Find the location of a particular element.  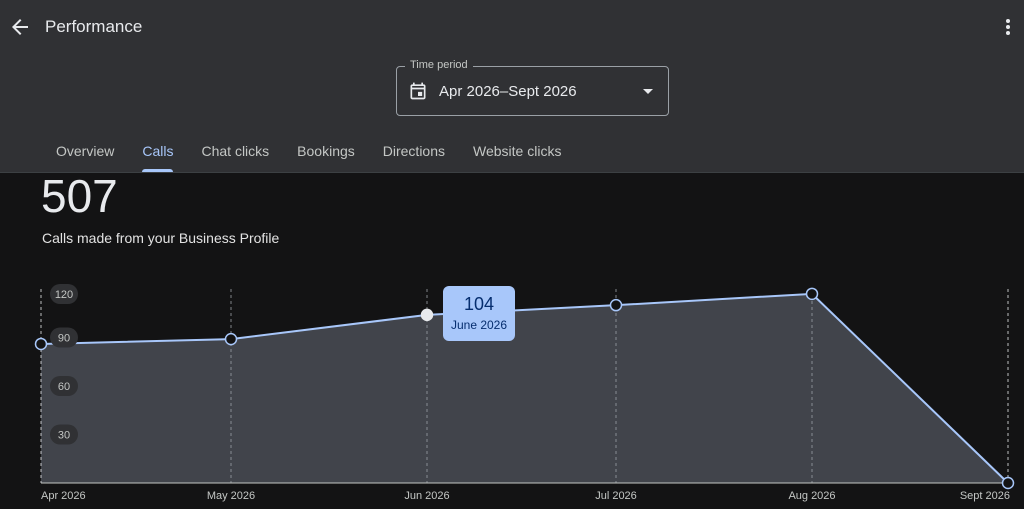

tab-bookings: Bookings is located at coordinates (326, 156).